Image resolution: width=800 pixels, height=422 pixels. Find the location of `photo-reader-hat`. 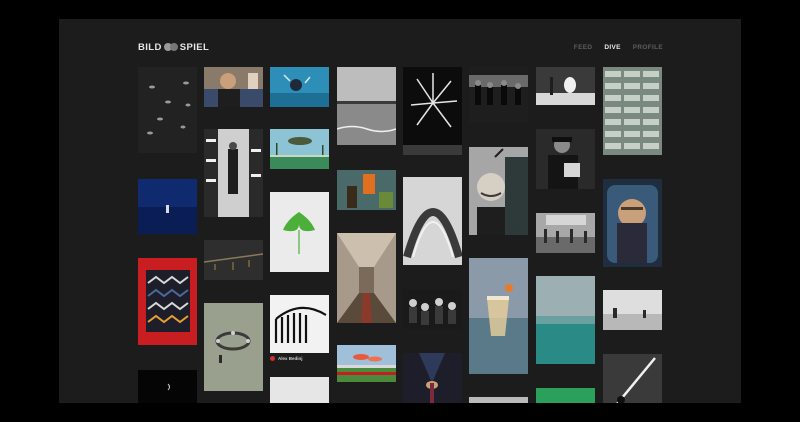

photo-reader-hat is located at coordinates (565, 159).